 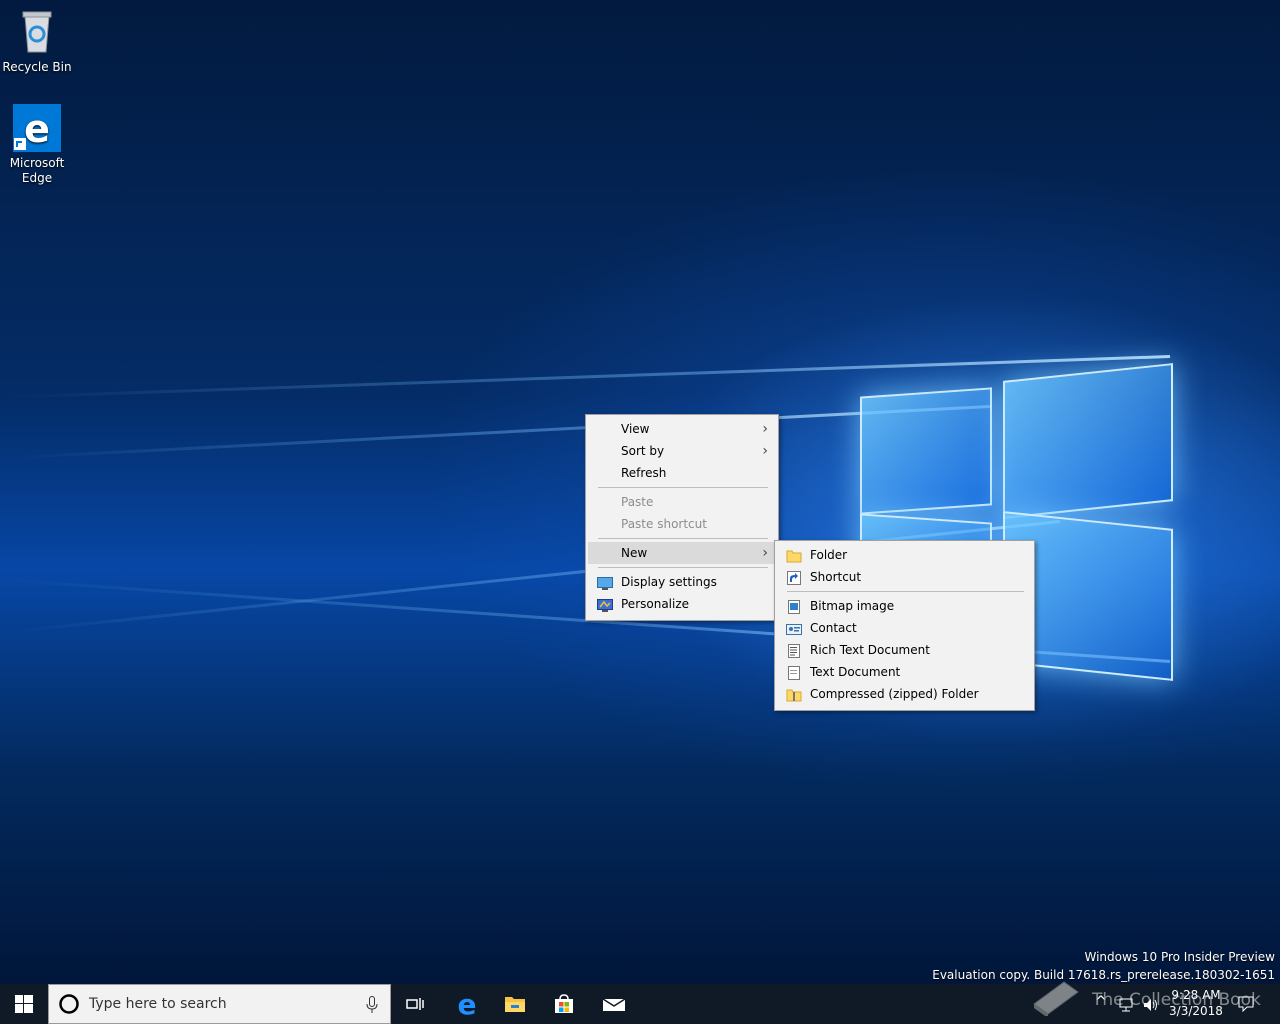 What do you see at coordinates (904, 555) in the screenshot?
I see `menu-item-folder: Folder` at bounding box center [904, 555].